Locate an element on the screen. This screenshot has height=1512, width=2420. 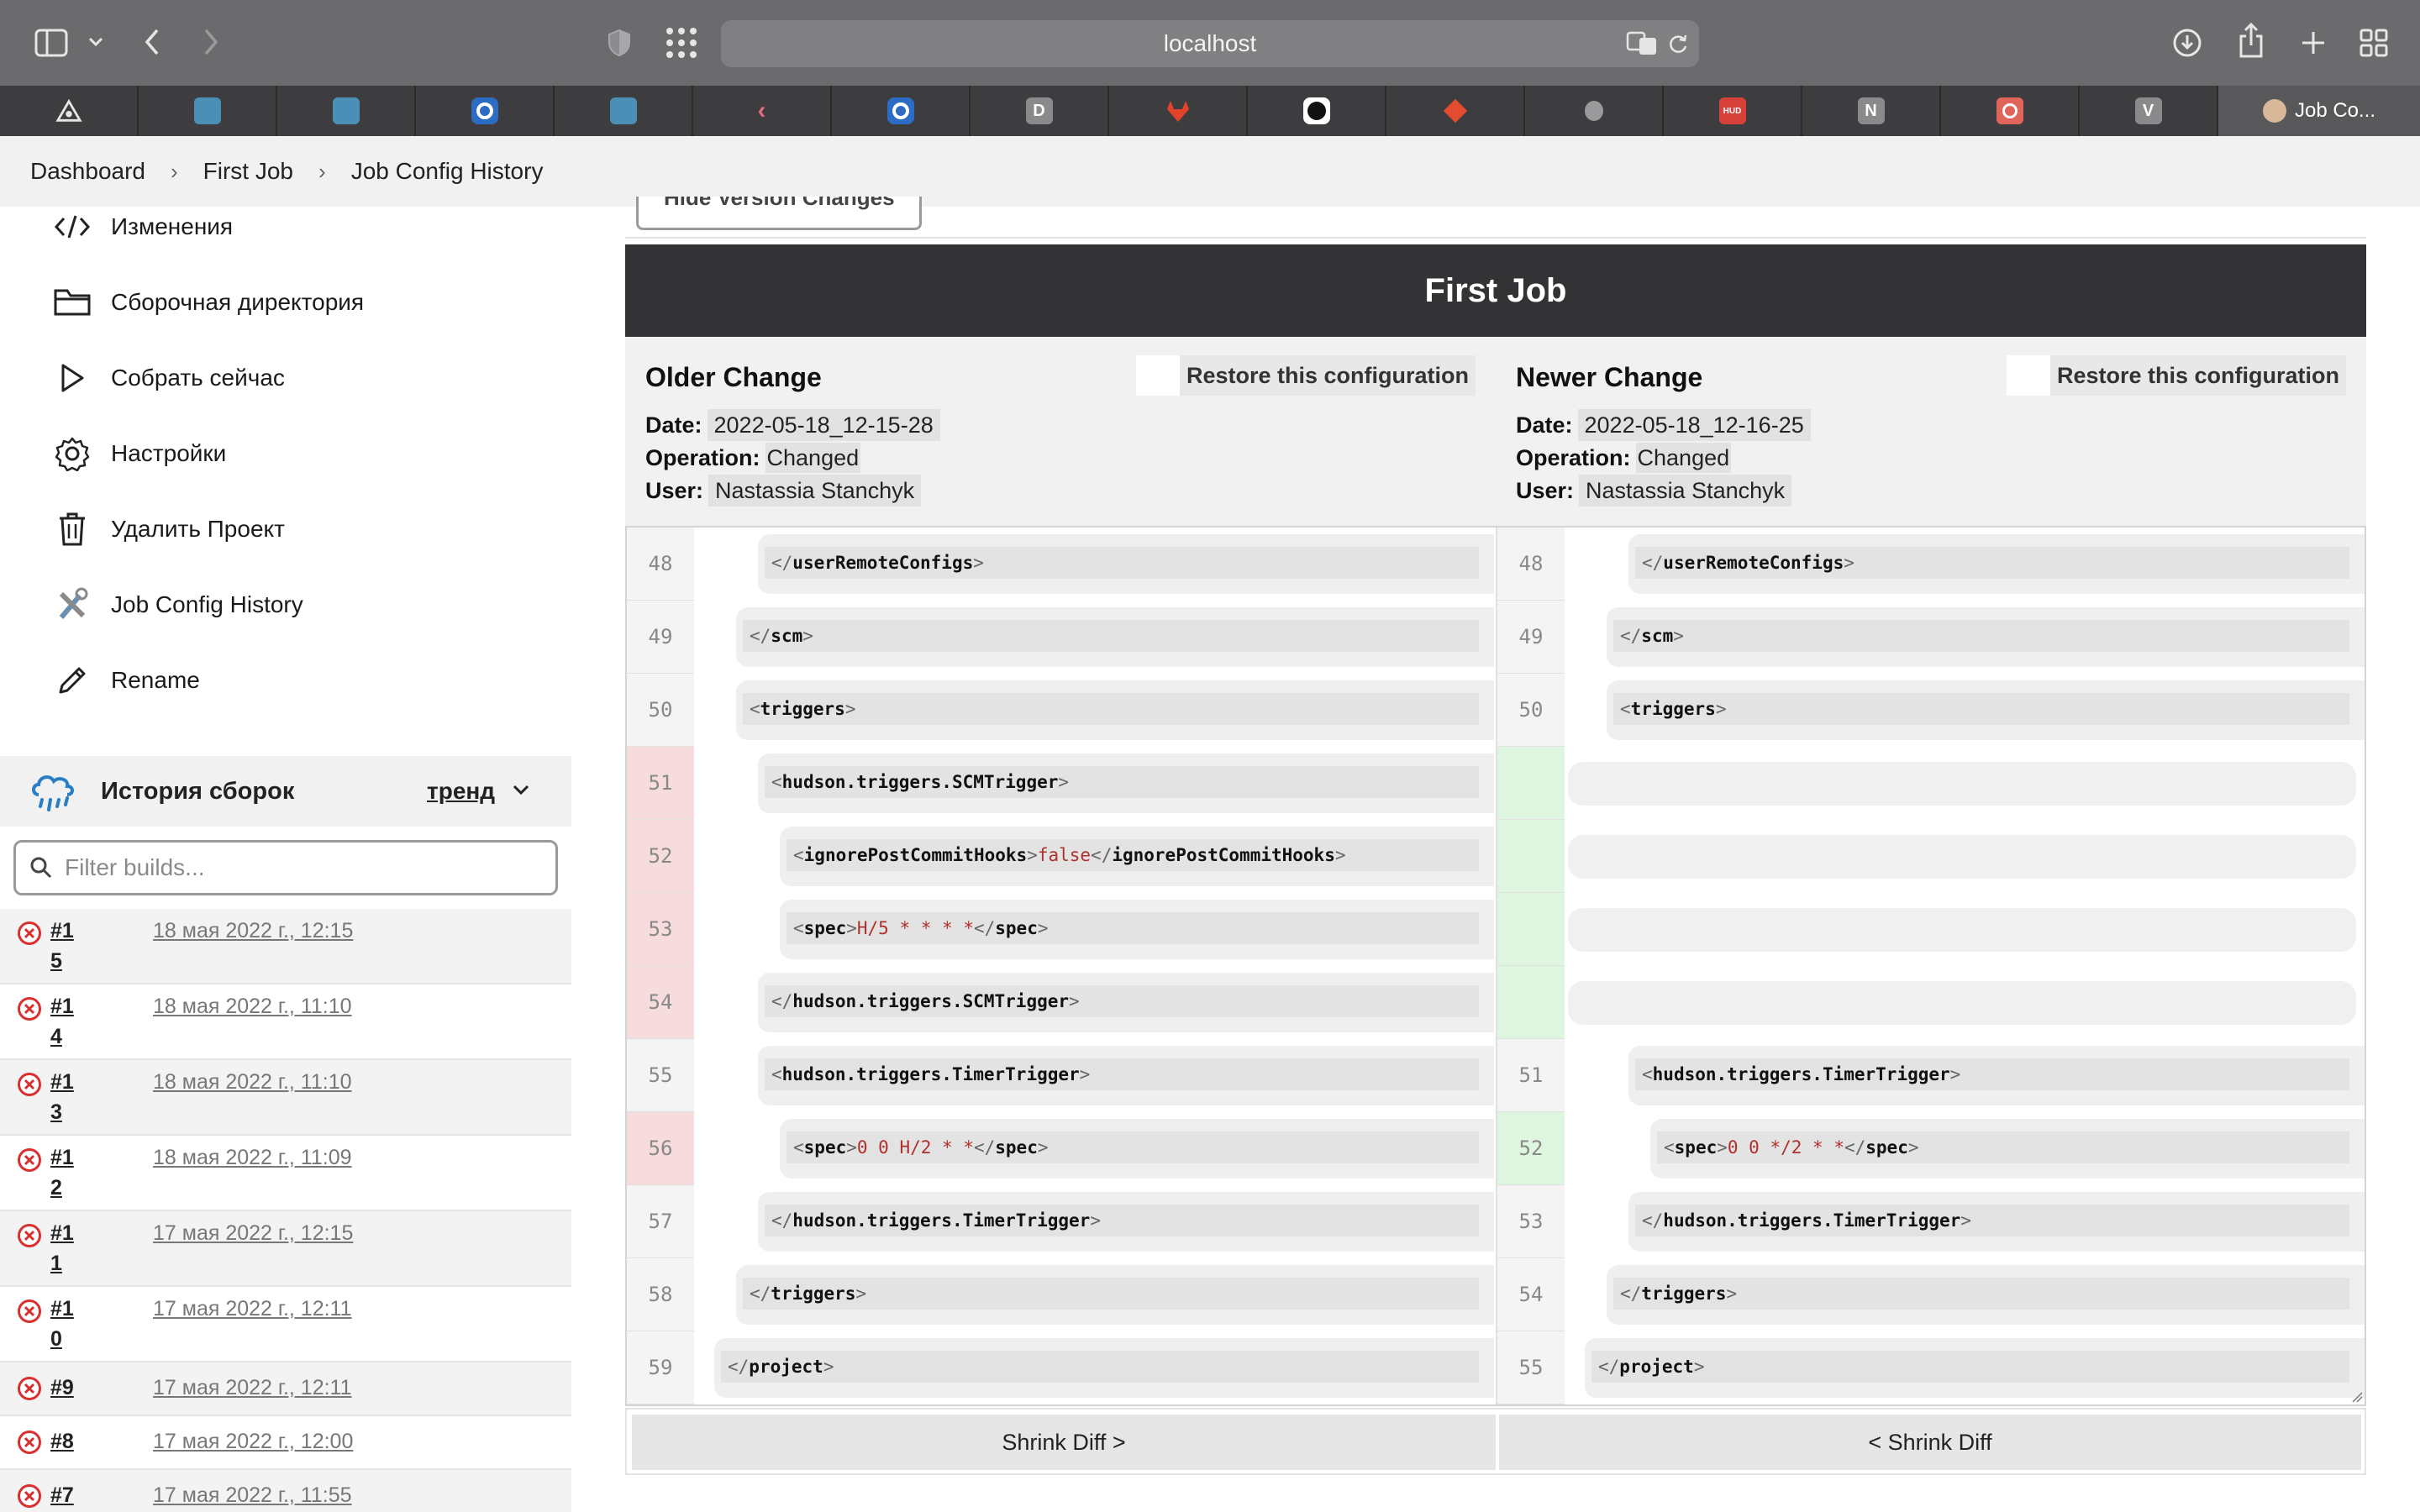
tab-app is located at coordinates (69, 111).